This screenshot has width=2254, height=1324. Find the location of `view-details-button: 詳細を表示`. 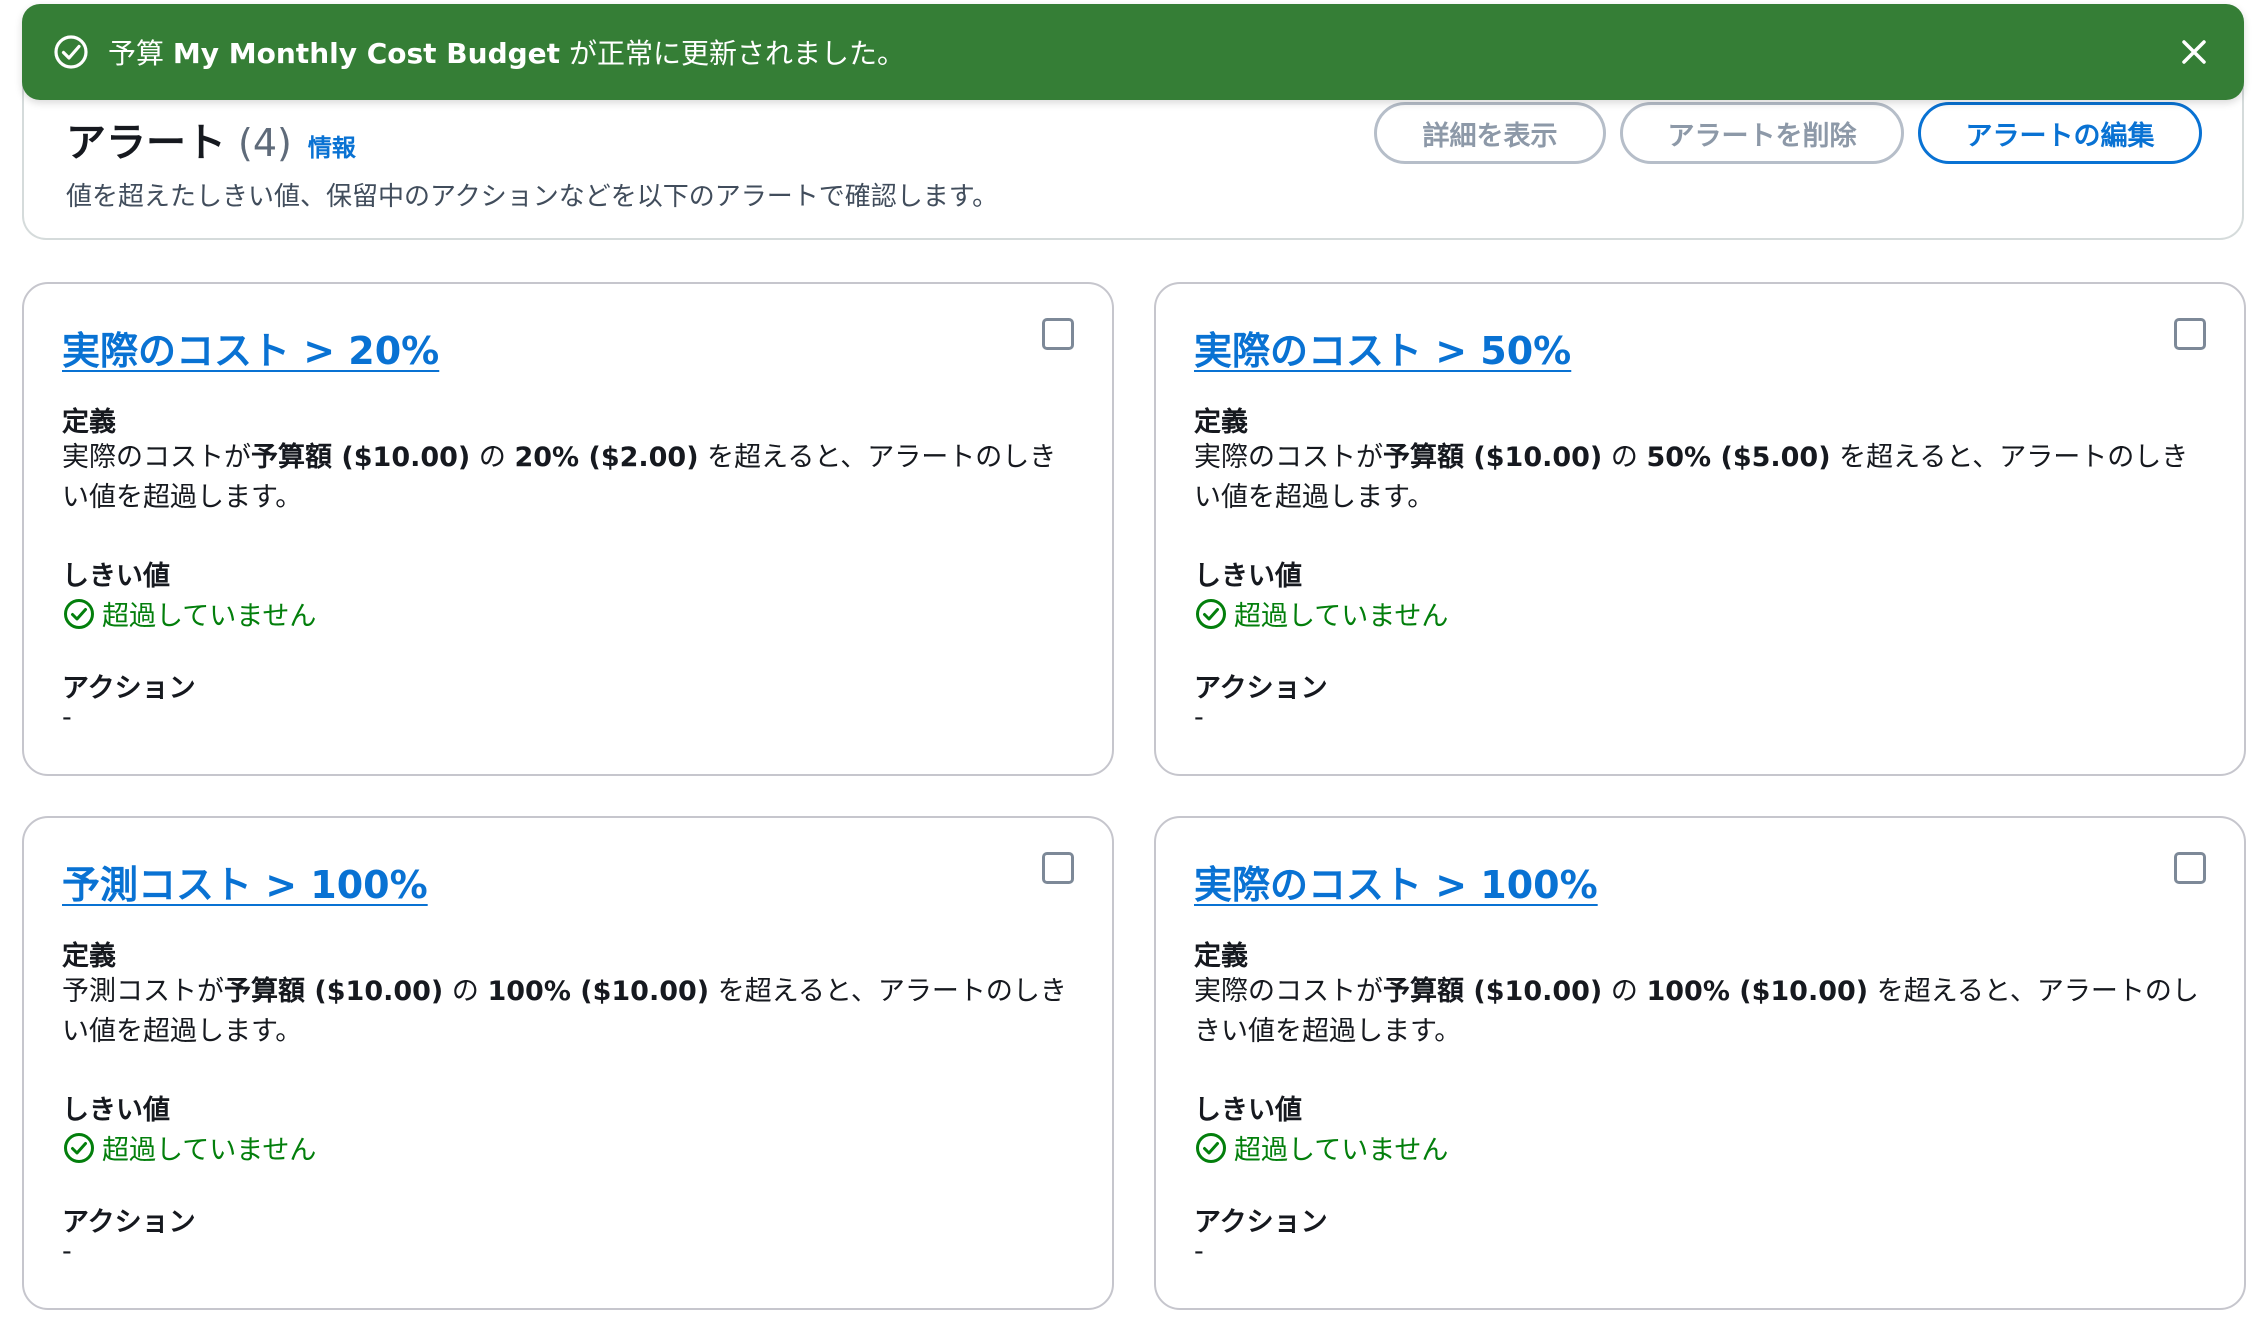

view-details-button: 詳細を表示 is located at coordinates (1490, 133).